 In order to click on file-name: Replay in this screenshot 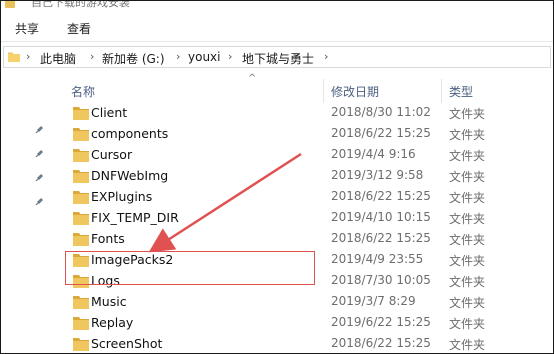, I will do `click(112, 322)`.